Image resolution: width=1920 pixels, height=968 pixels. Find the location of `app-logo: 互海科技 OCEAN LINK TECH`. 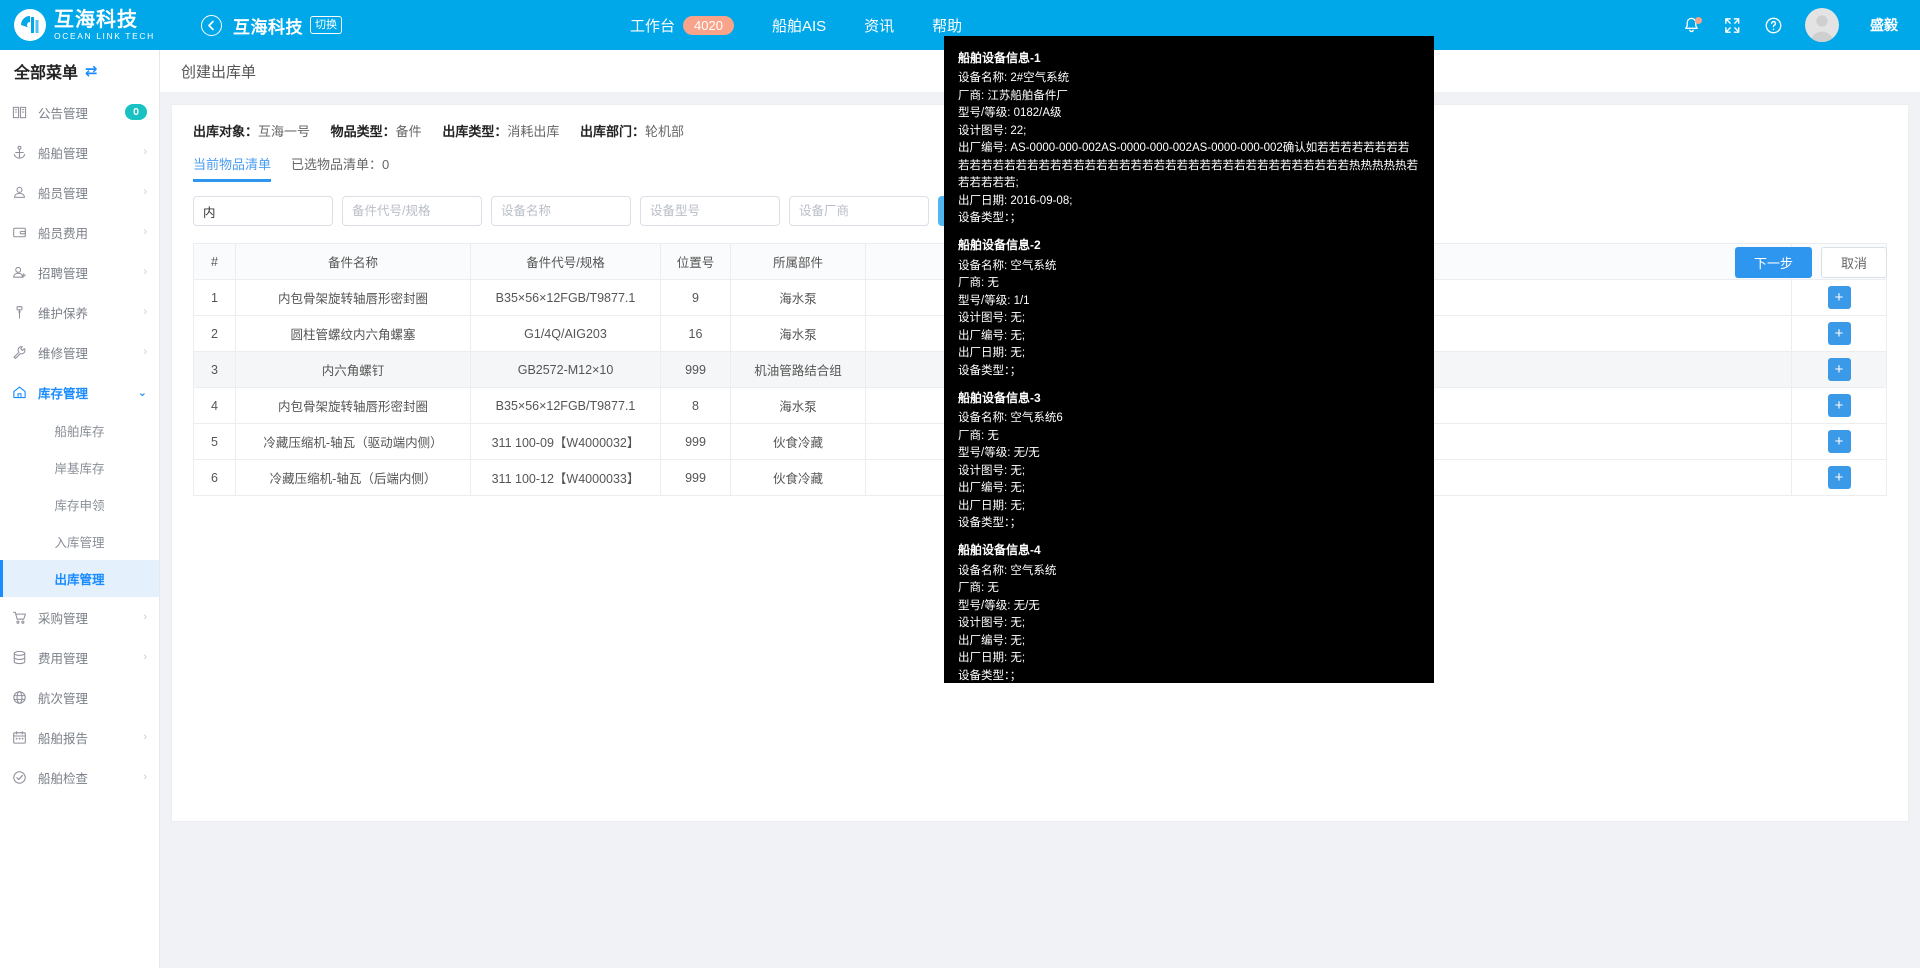

app-logo: 互海科技 OCEAN LINK TECH is located at coordinates (96, 25).